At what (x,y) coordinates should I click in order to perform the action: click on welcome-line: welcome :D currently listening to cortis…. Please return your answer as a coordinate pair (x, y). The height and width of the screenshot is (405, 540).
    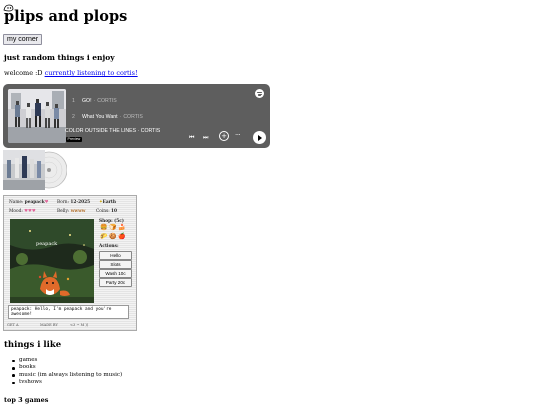
    Looking at the image, I should click on (71, 73).